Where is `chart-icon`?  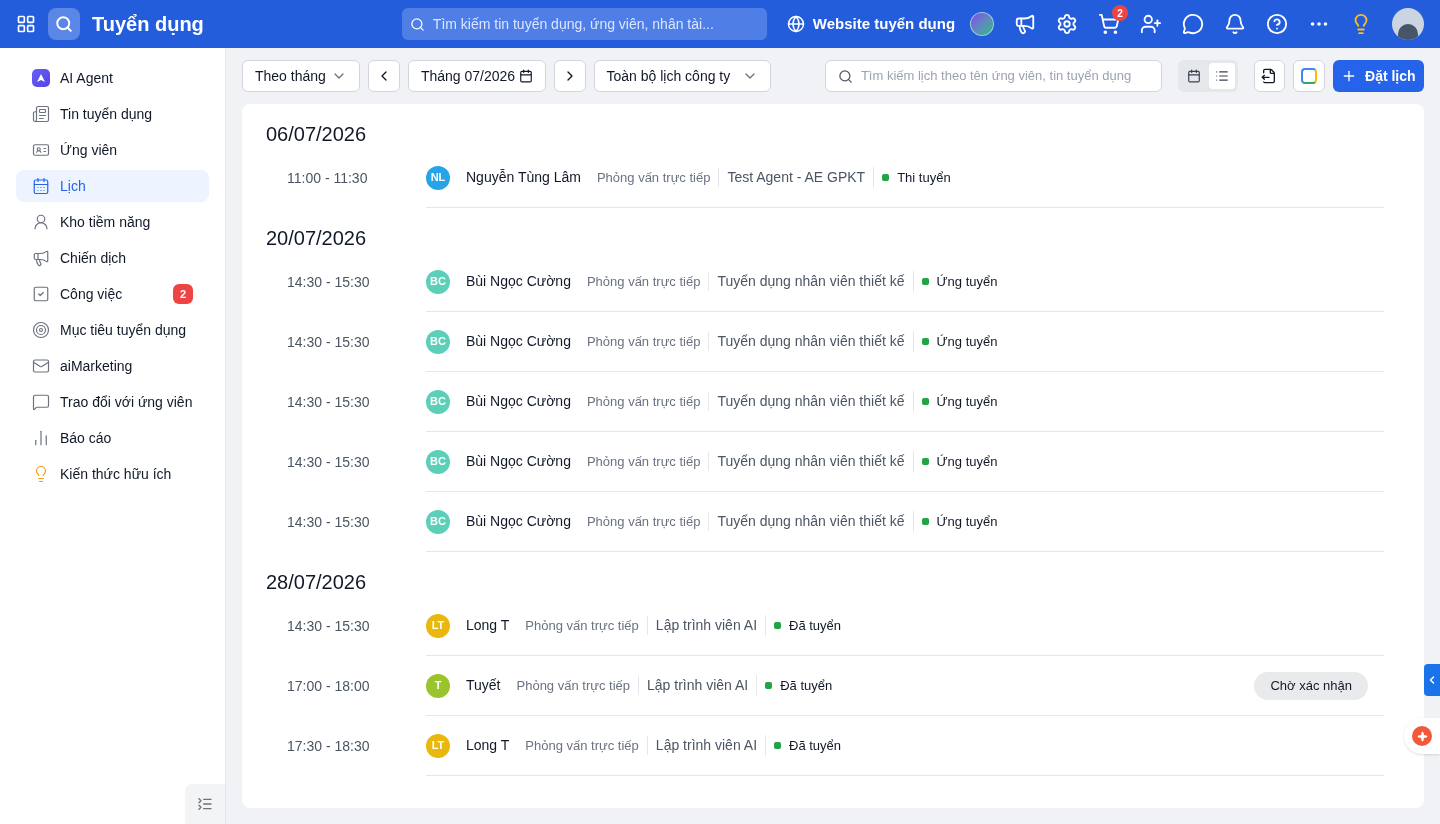
chart-icon is located at coordinates (41, 438).